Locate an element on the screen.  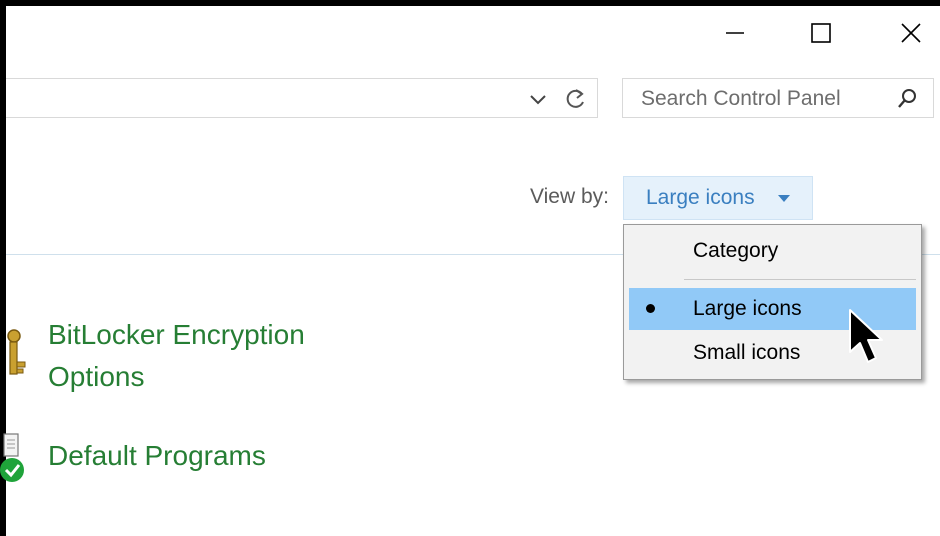
bitlocker-icon is located at coordinates (15, 352).